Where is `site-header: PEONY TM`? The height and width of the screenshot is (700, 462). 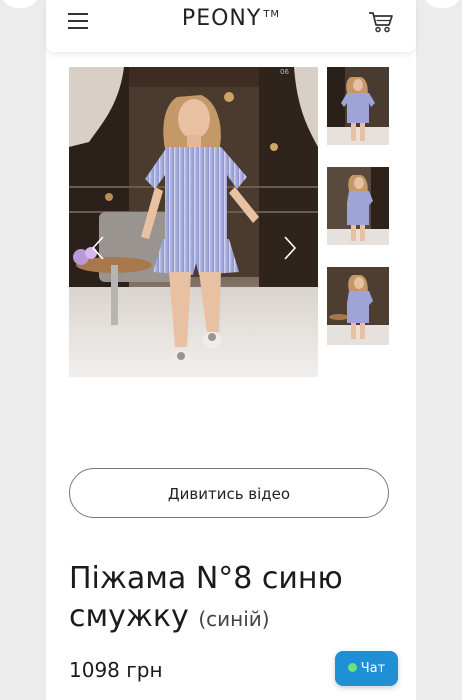 site-header: PEONY TM is located at coordinates (231, 26).